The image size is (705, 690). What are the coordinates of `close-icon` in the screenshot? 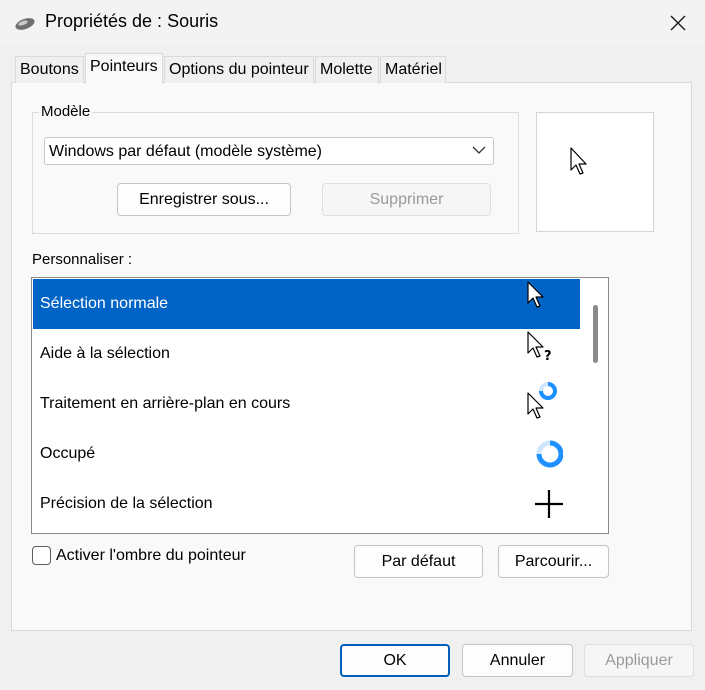 It's located at (678, 23).